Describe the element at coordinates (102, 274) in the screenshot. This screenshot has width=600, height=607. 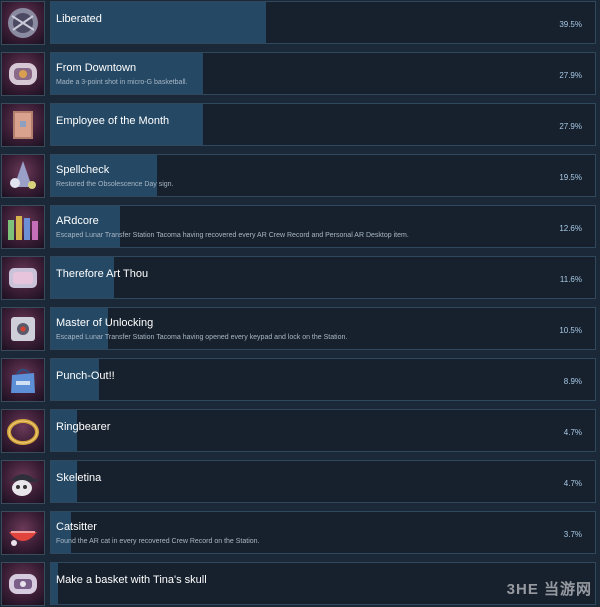
I see `achievement-title: Therefore Art Thou` at that location.